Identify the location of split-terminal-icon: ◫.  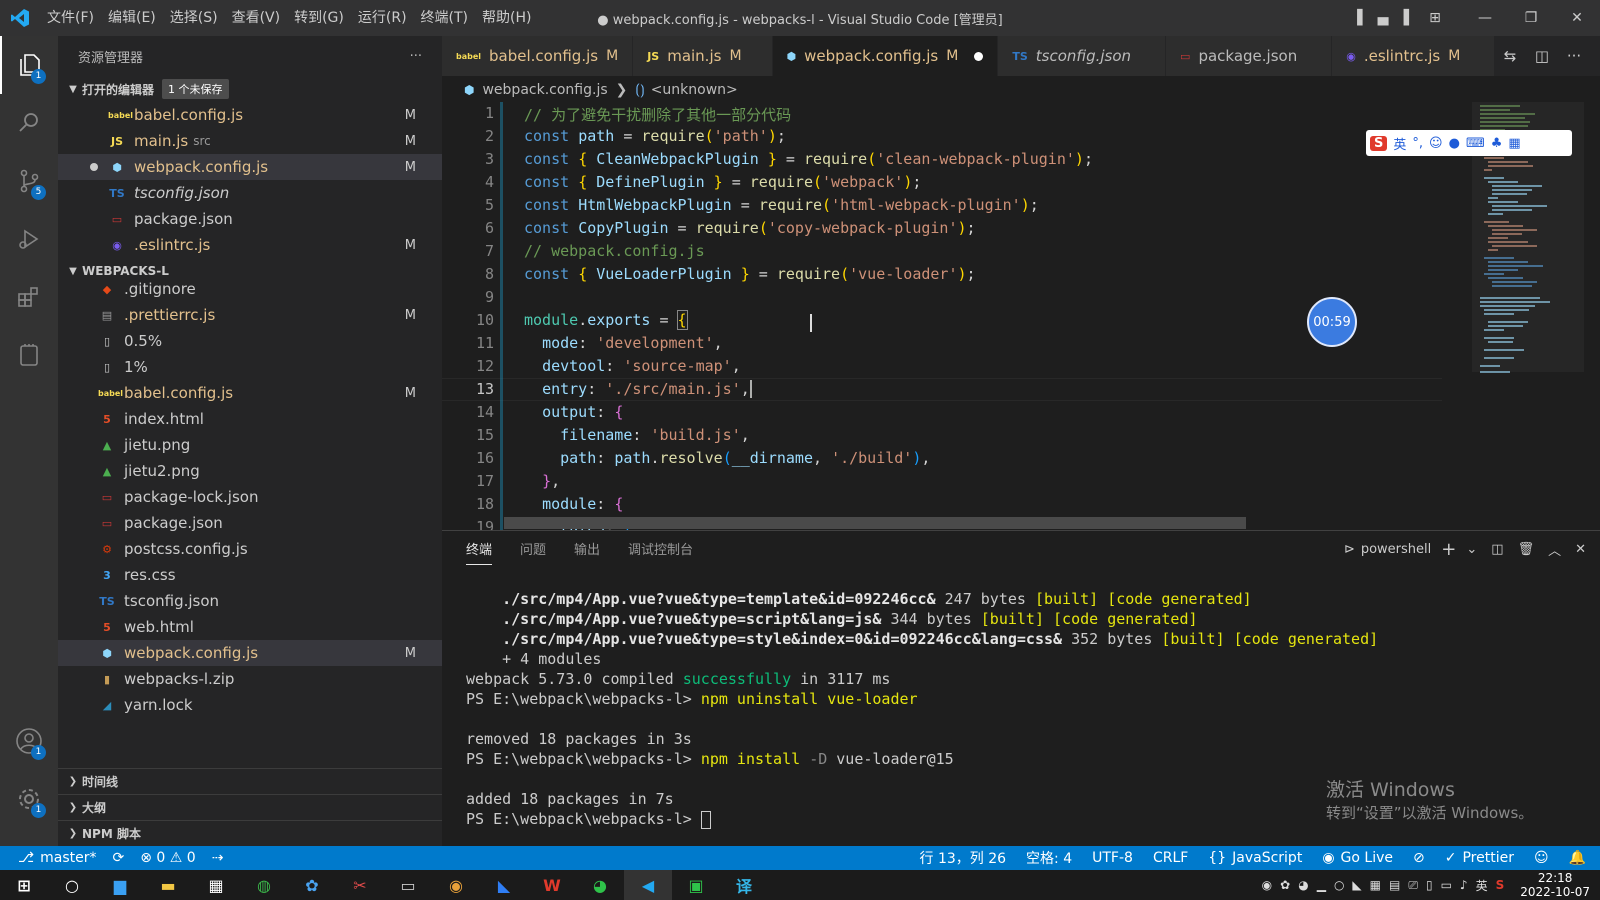
(1497, 549).